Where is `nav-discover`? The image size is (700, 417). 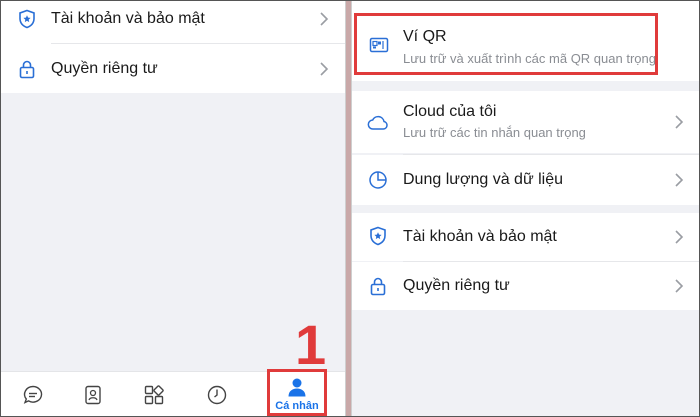
nav-discover is located at coordinates (154, 394).